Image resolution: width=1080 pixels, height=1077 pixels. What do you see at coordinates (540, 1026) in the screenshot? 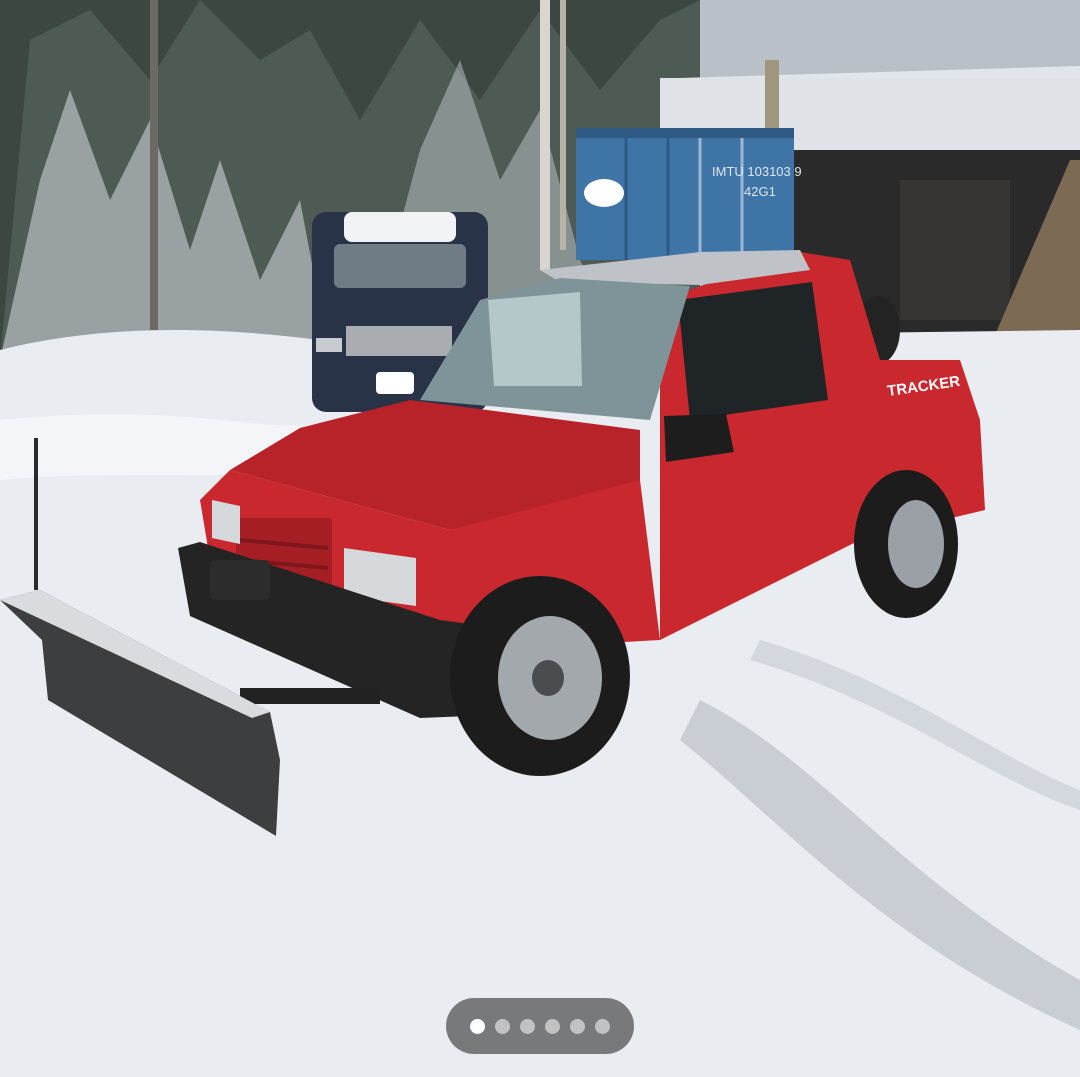
I see `image-pager` at bounding box center [540, 1026].